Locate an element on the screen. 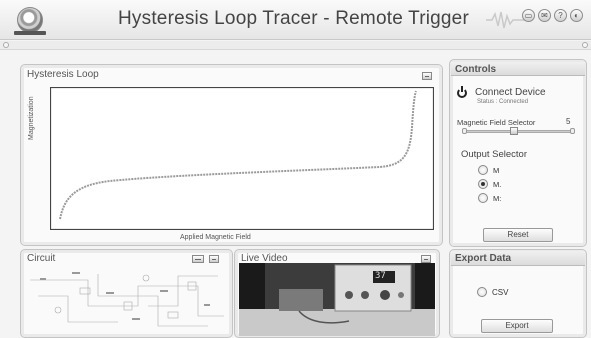 This screenshot has width=591, height=338. app-title: Hysteresis Loop Tracer - Remote Trigger is located at coordinates (293, 18).